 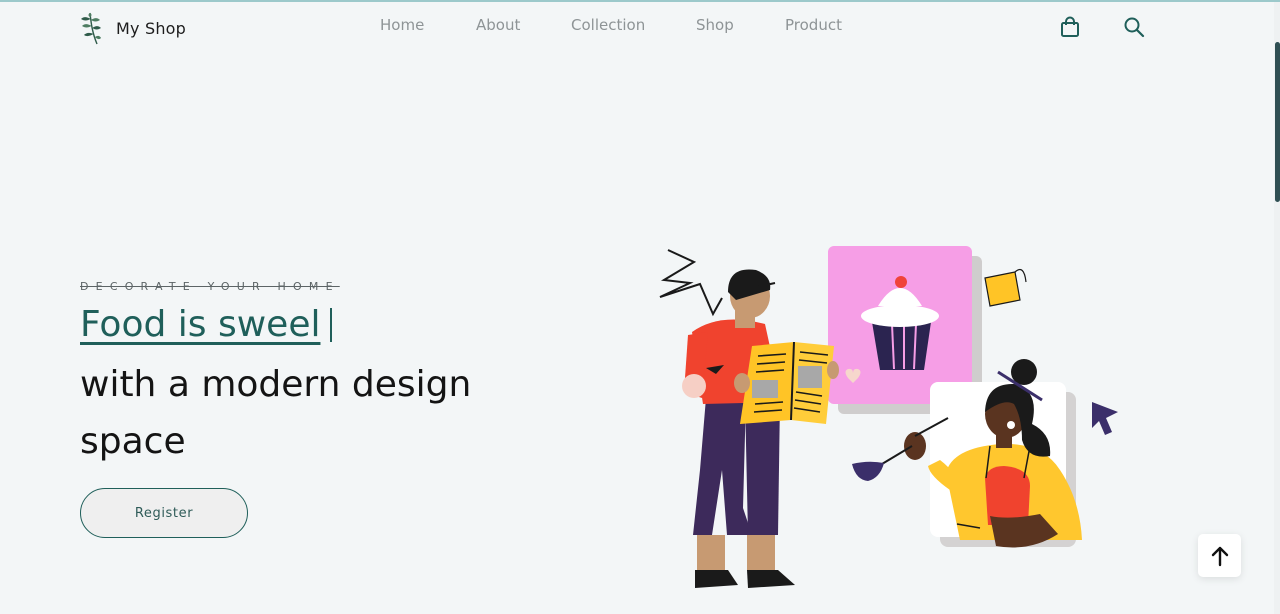 What do you see at coordinates (1070, 27) in the screenshot?
I see `shopping-bag-icon` at bounding box center [1070, 27].